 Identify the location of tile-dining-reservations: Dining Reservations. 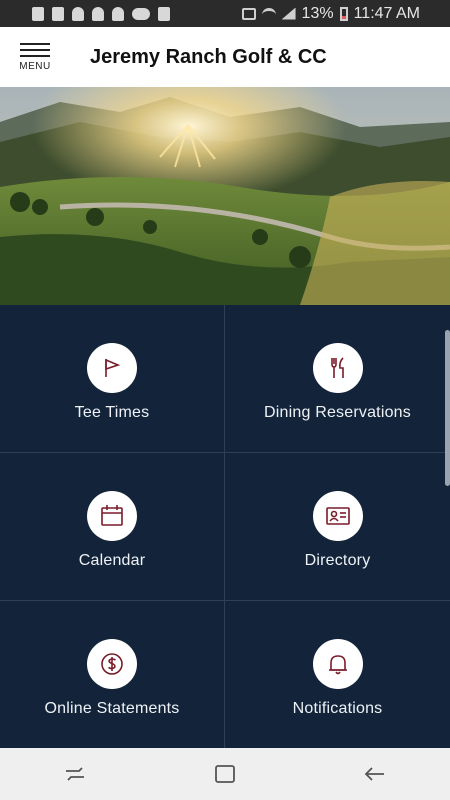
(337, 379).